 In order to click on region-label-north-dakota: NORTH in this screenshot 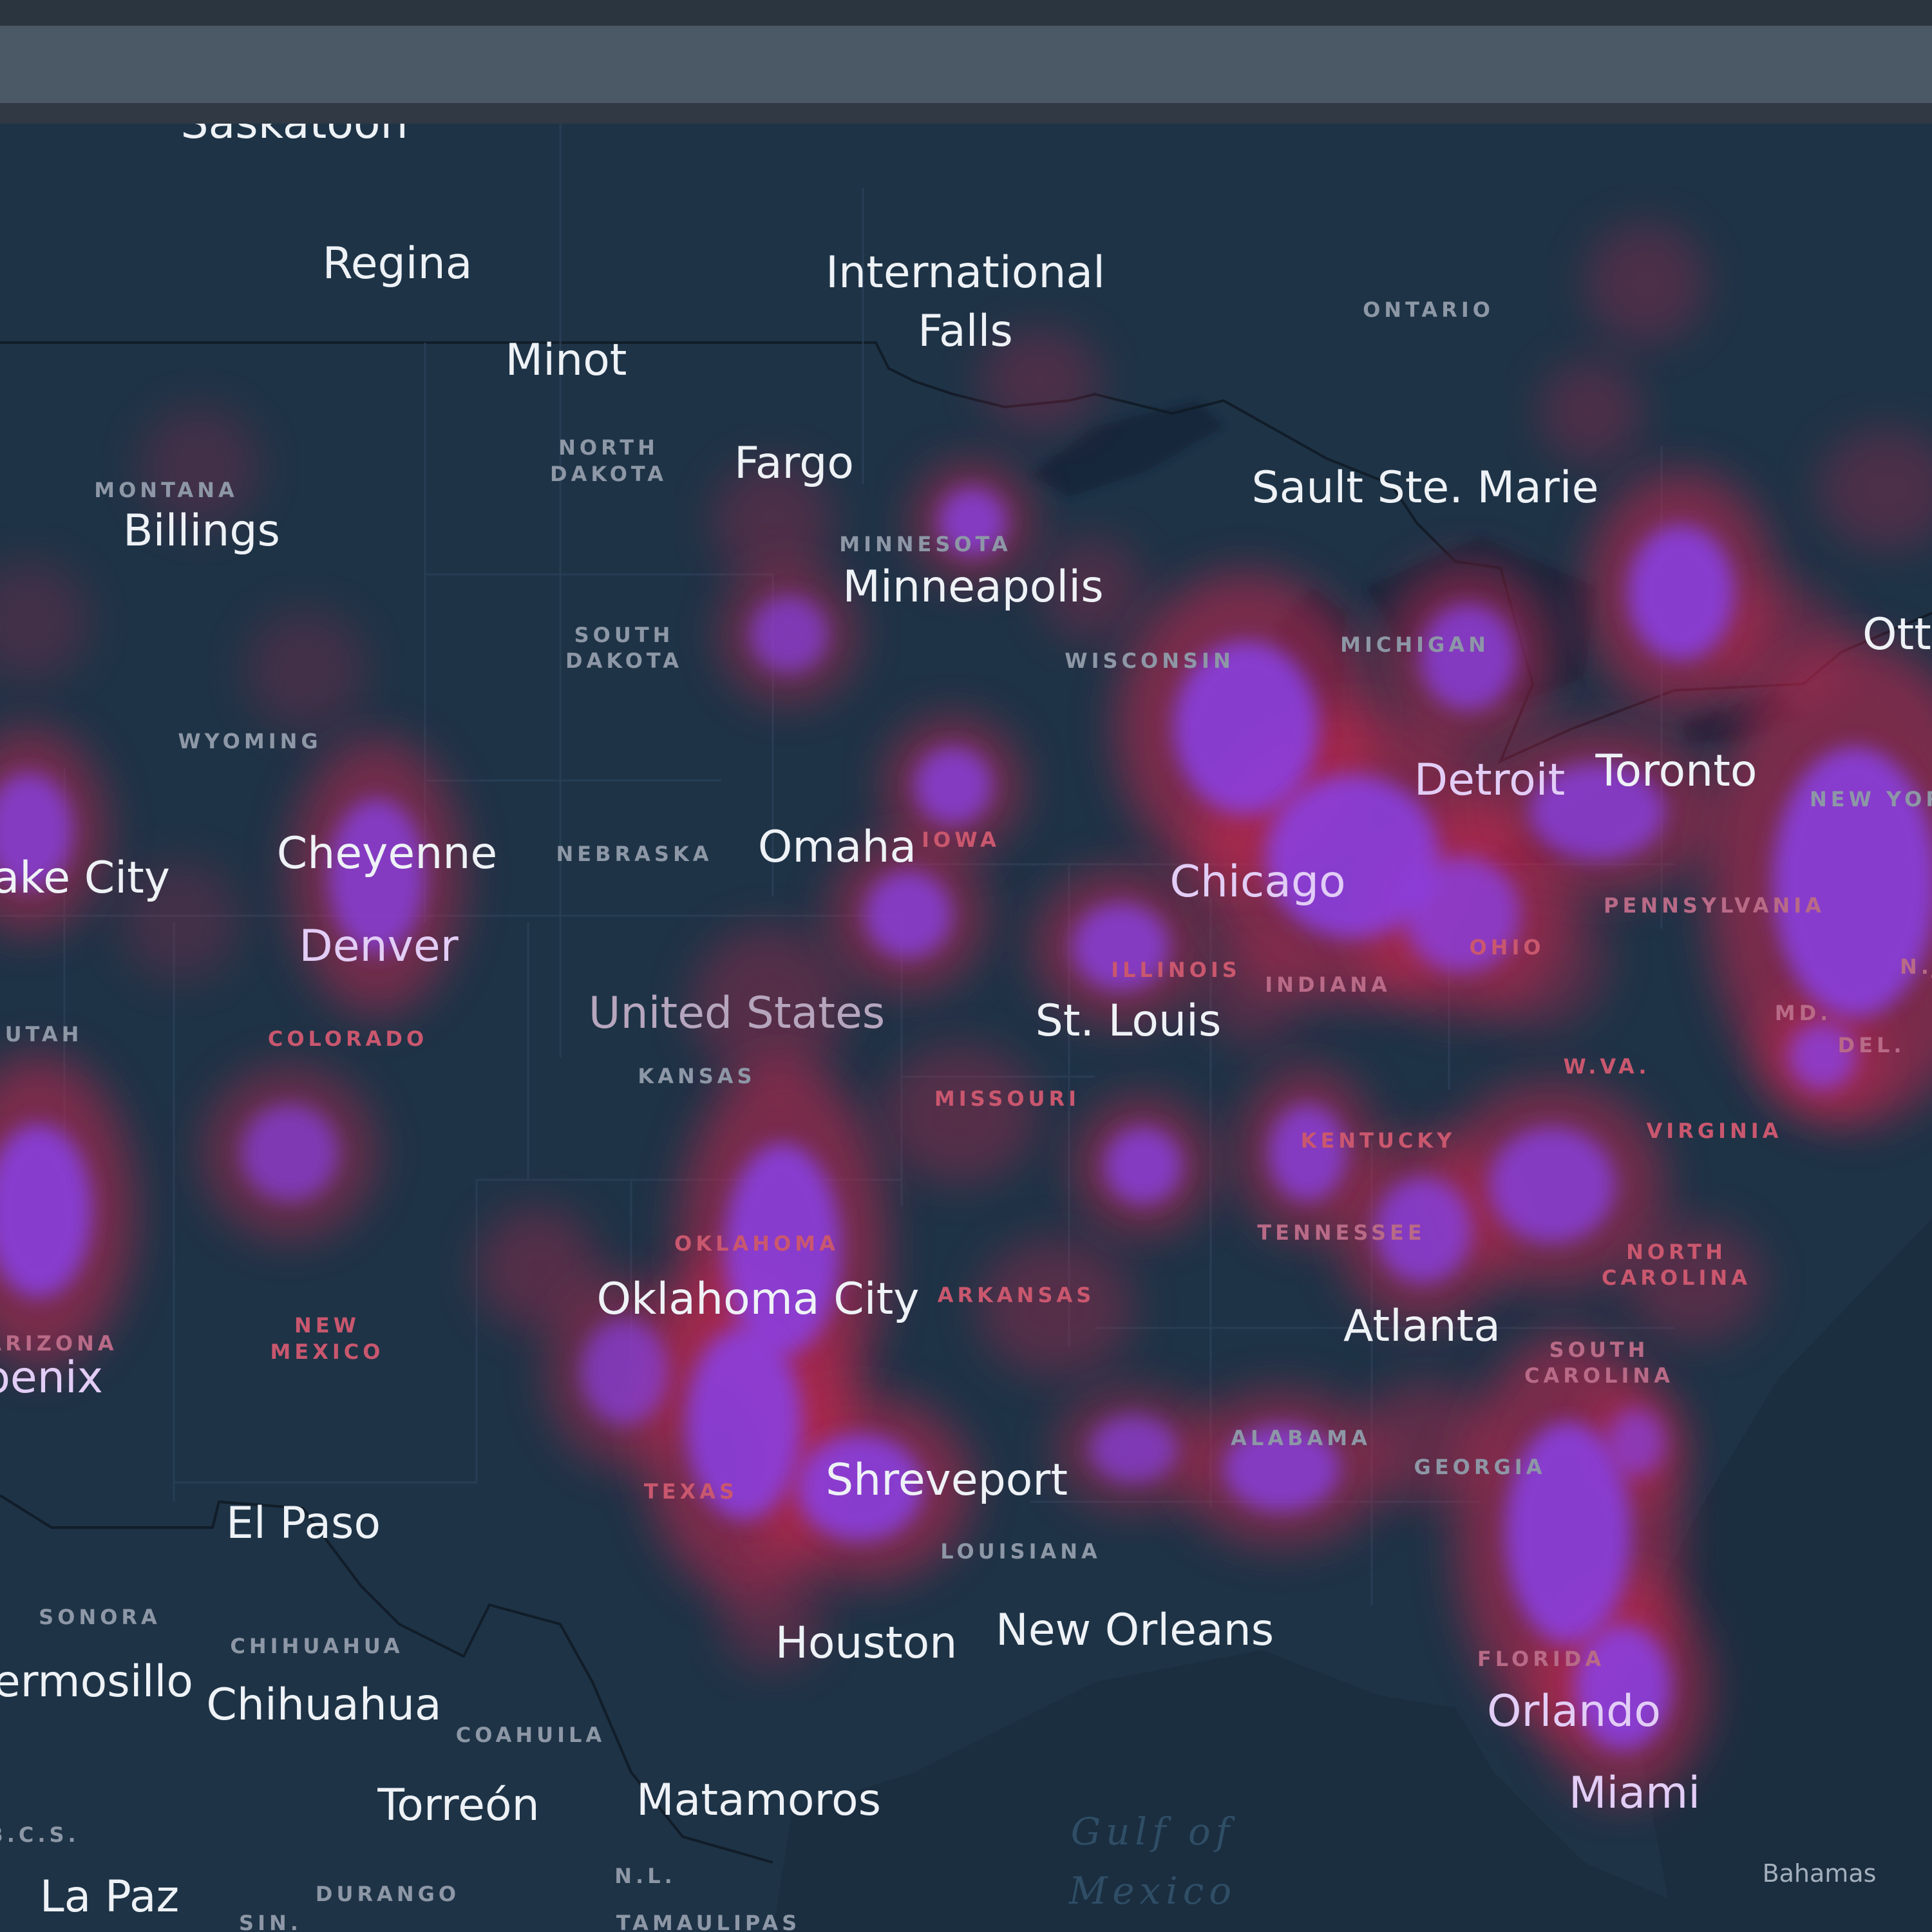, I will do `click(608, 447)`.